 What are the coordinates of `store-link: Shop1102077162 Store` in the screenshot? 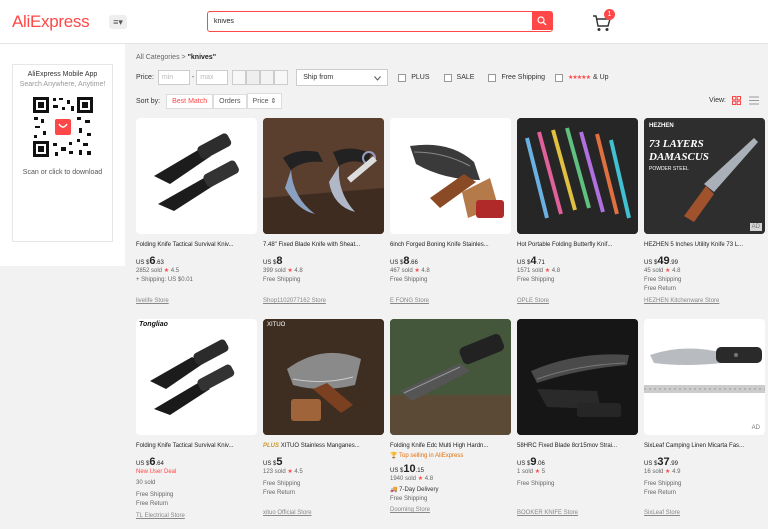 It's located at (323, 301).